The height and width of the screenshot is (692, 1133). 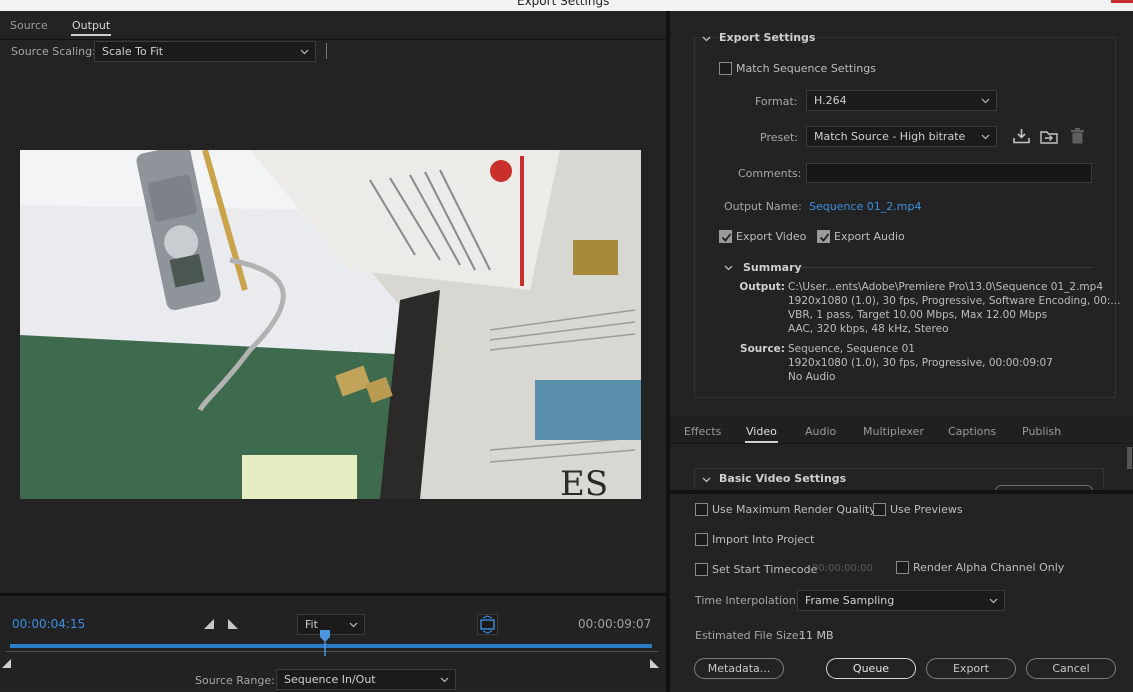 I want to click on queue-button: Queue, so click(x=871, y=668).